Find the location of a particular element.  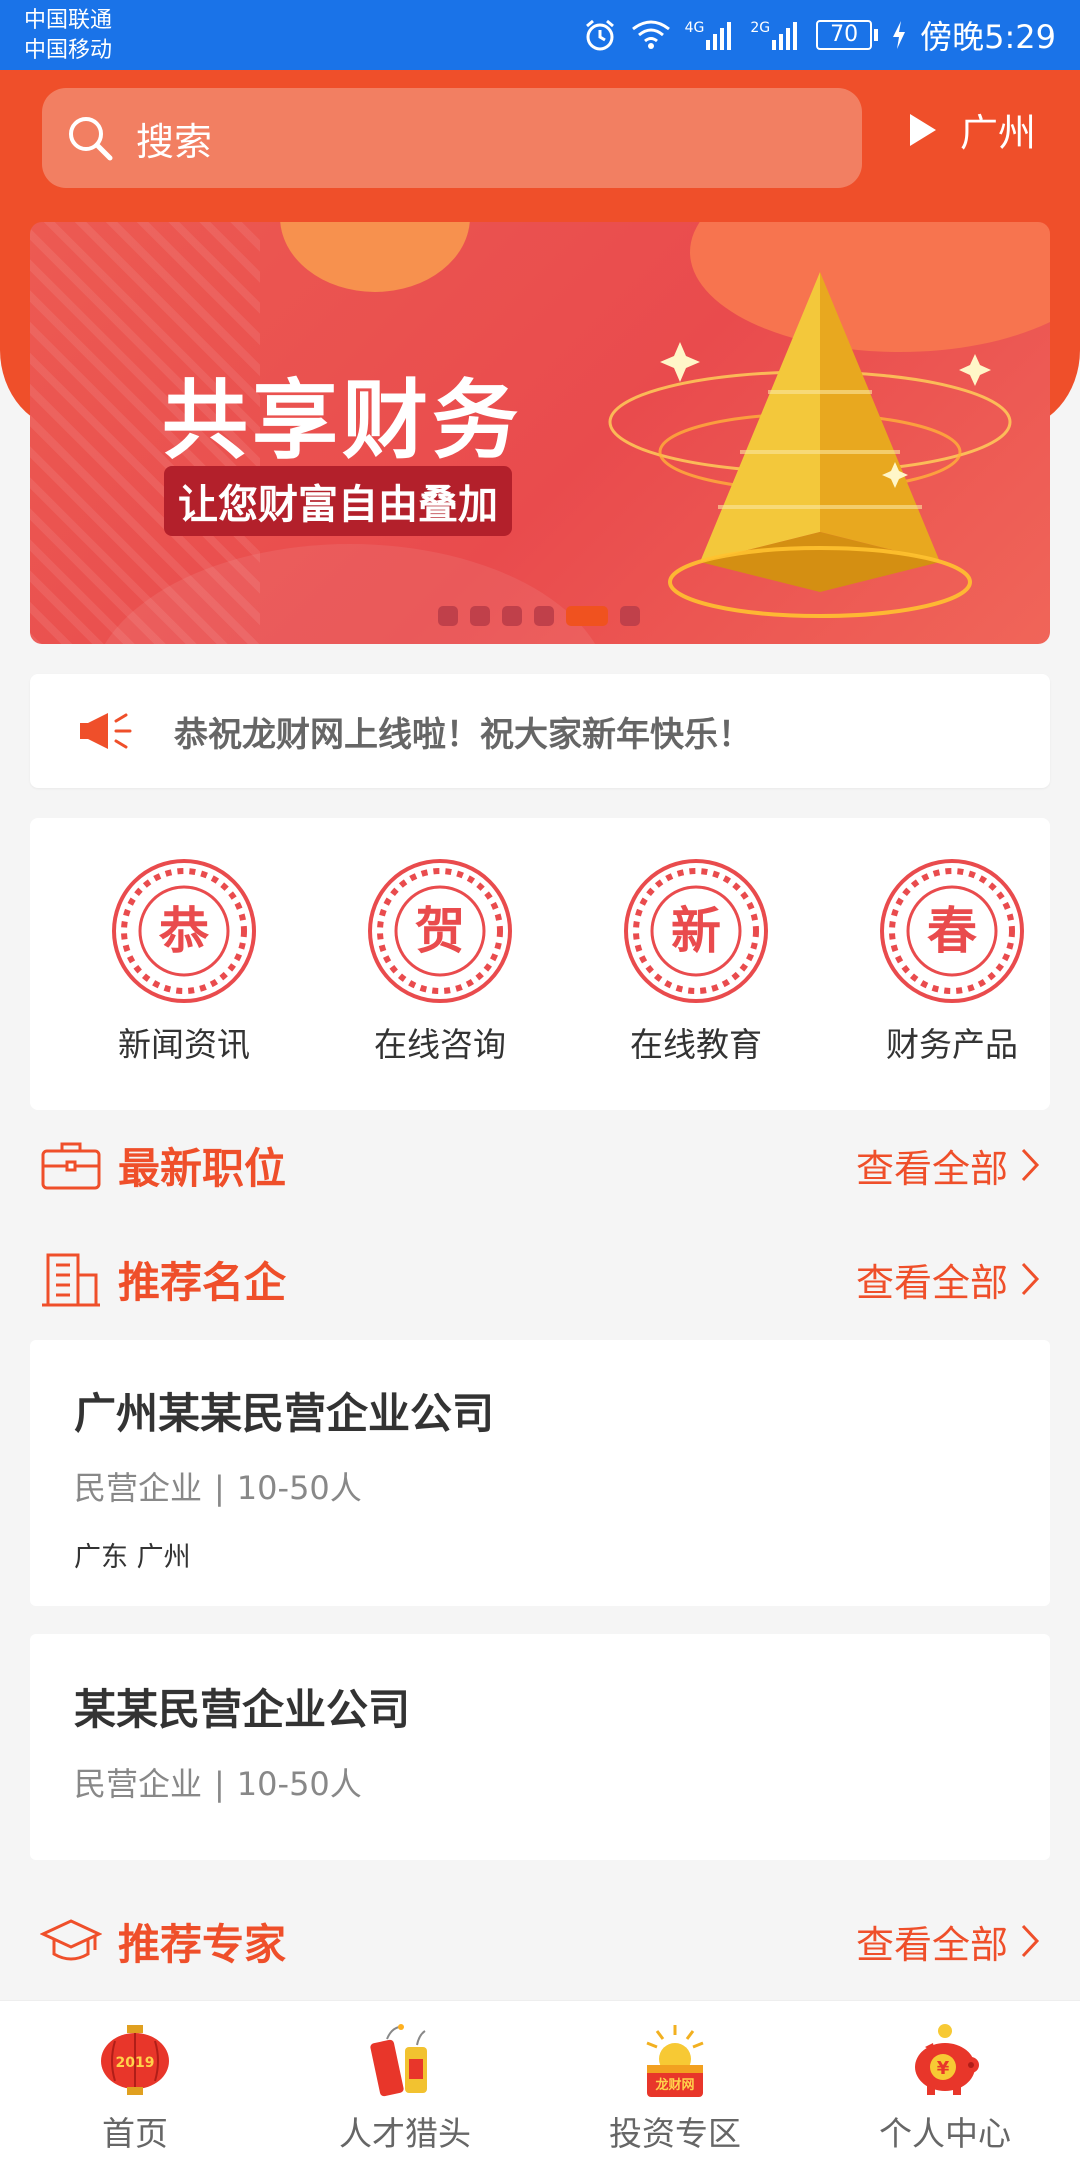

firecracker-icon is located at coordinates (398, 2060).